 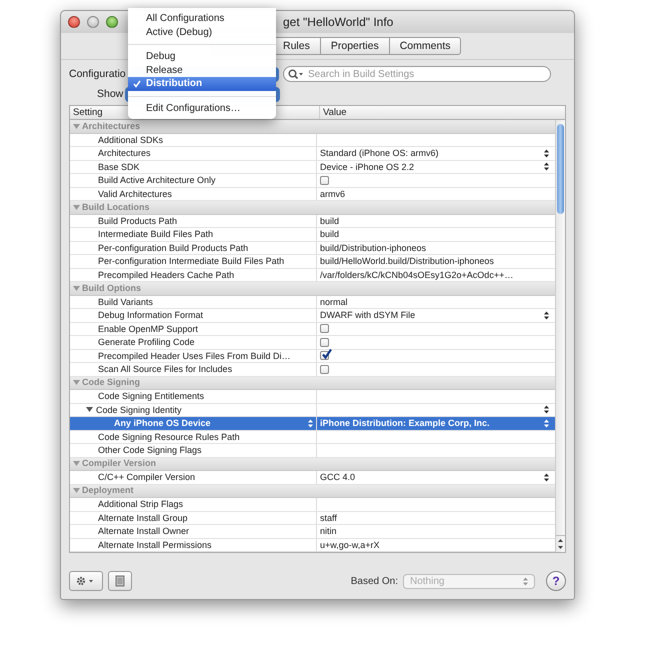 I want to click on based-on-label: Based On:, so click(x=374, y=581).